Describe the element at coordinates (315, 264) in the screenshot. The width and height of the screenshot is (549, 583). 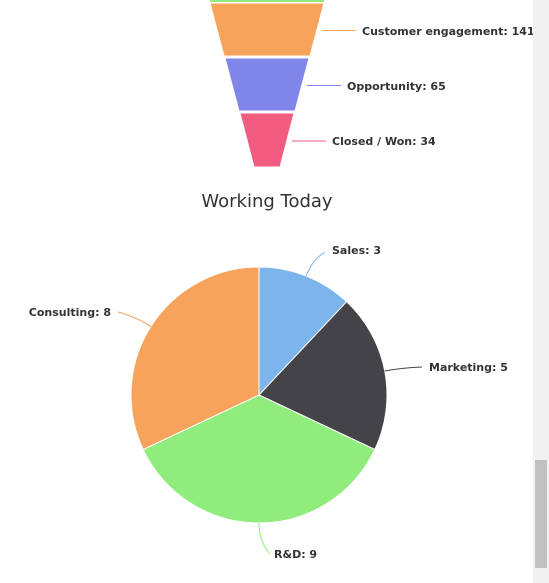
I see `pie-connector-sales` at that location.